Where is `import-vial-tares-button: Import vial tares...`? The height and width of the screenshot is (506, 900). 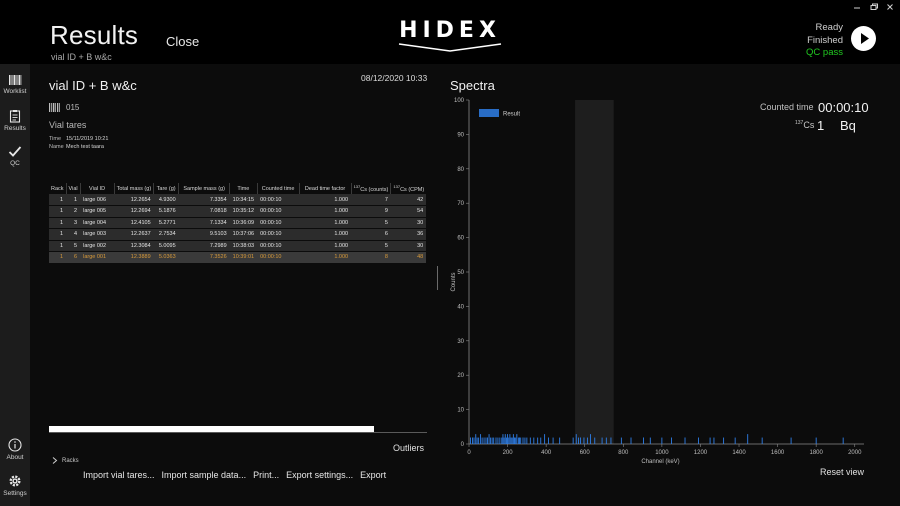 import-vial-tares-button: Import vial tares... is located at coordinates (119, 475).